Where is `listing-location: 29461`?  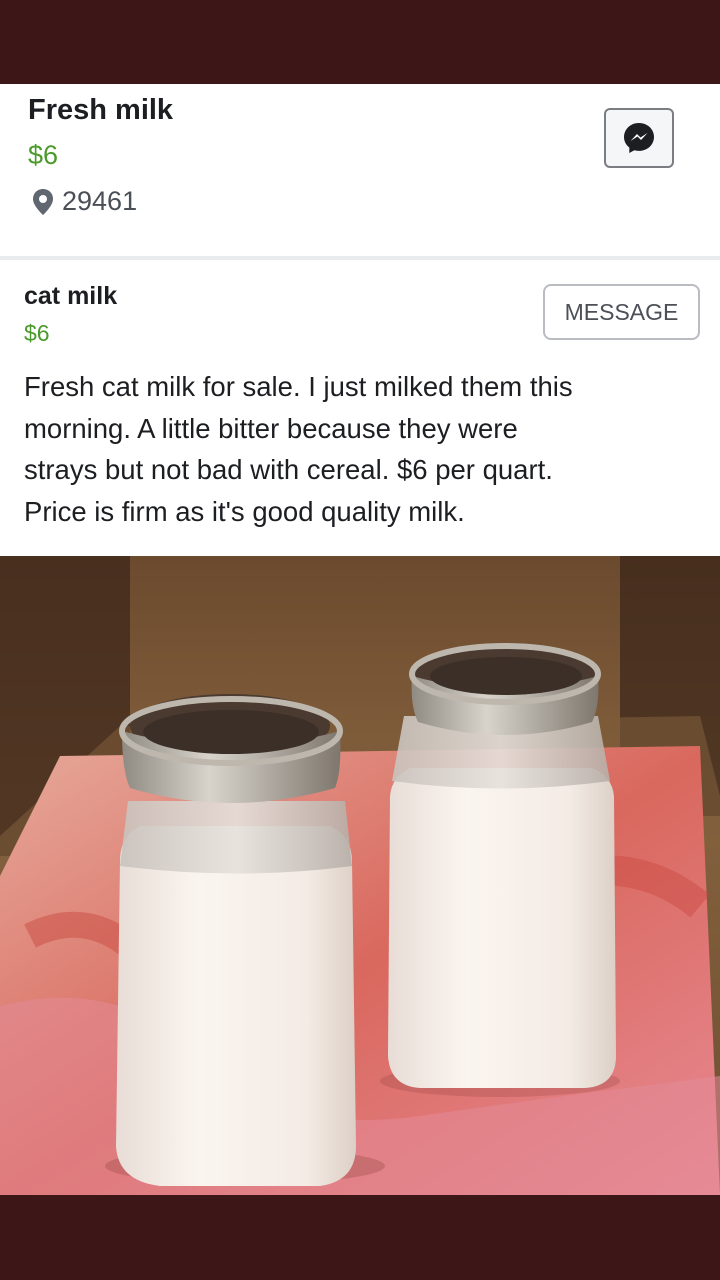 listing-location: 29461 is located at coordinates (84, 201).